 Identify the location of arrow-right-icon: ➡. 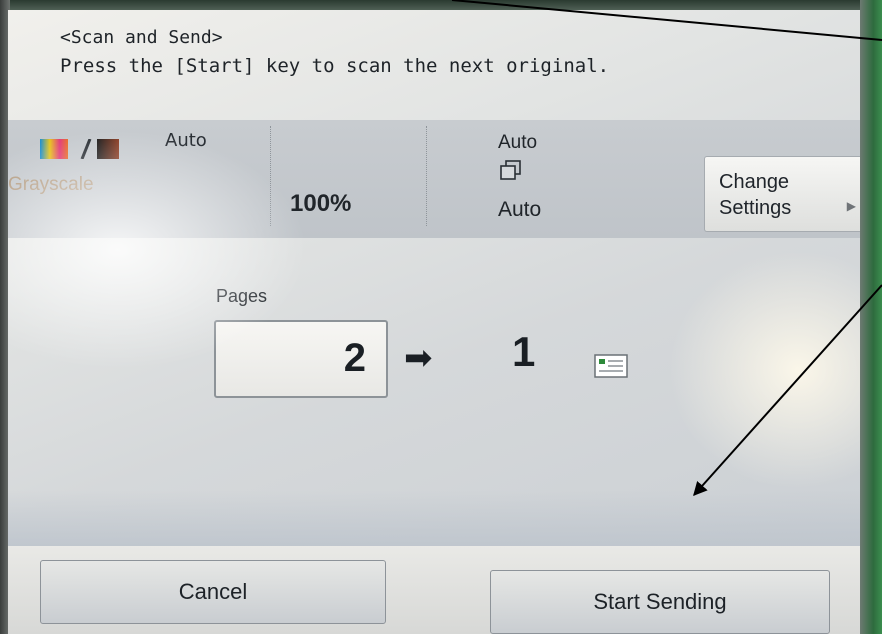
(418, 358).